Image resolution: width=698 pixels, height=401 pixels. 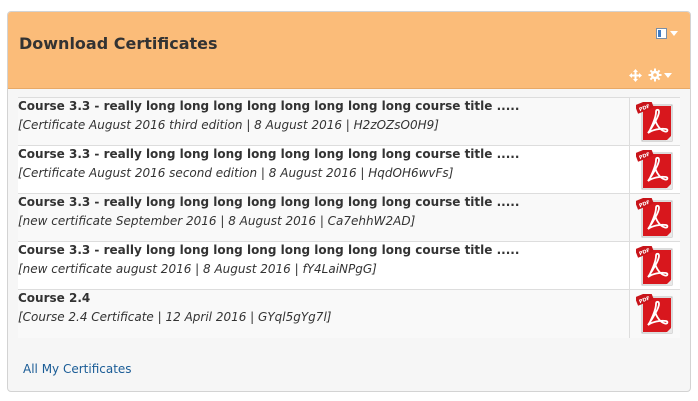 I want to click on all-my-certificates-link: All My Certificates, so click(x=77, y=369).